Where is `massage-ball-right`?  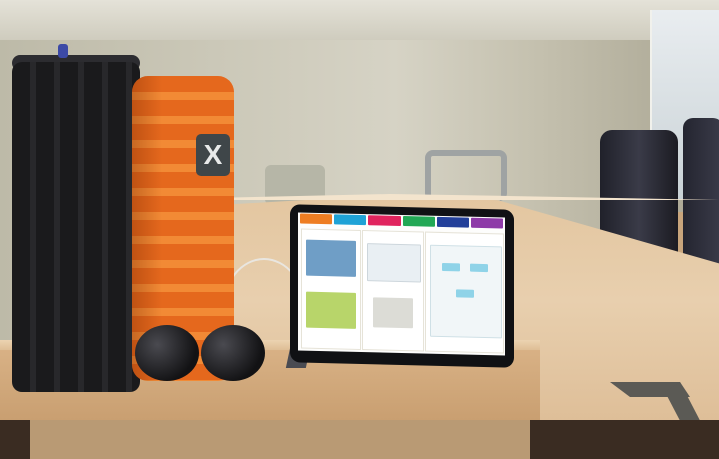
massage-ball-right is located at coordinates (233, 353).